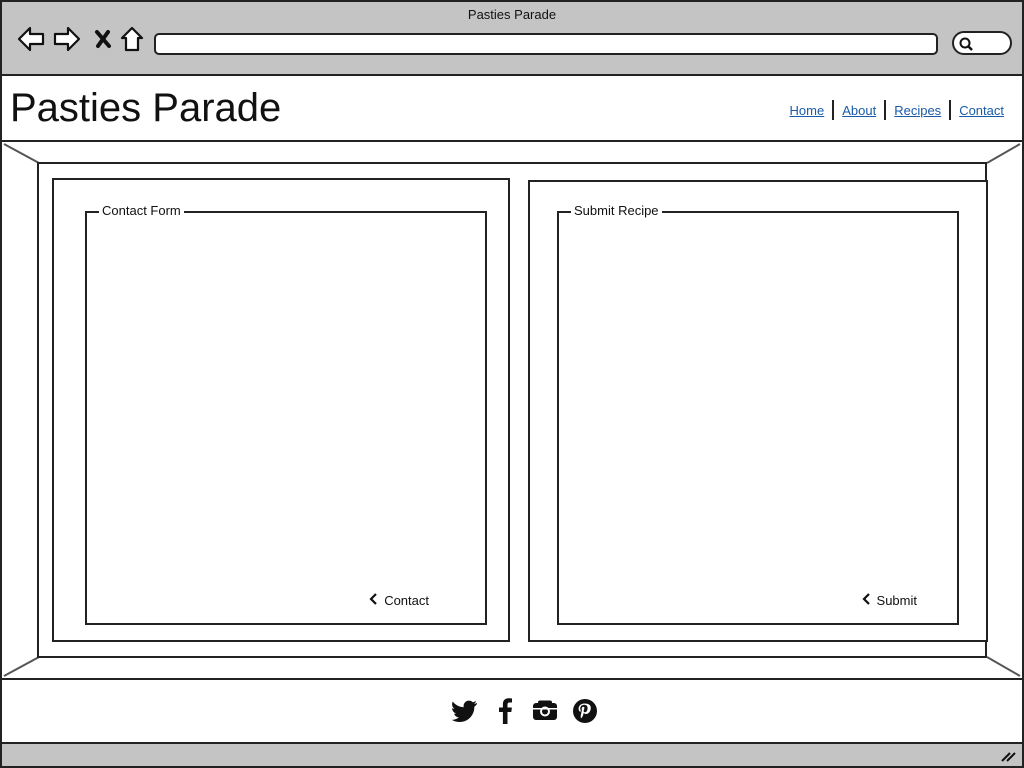 The width and height of the screenshot is (1024, 768). I want to click on social-links, so click(530, 711).